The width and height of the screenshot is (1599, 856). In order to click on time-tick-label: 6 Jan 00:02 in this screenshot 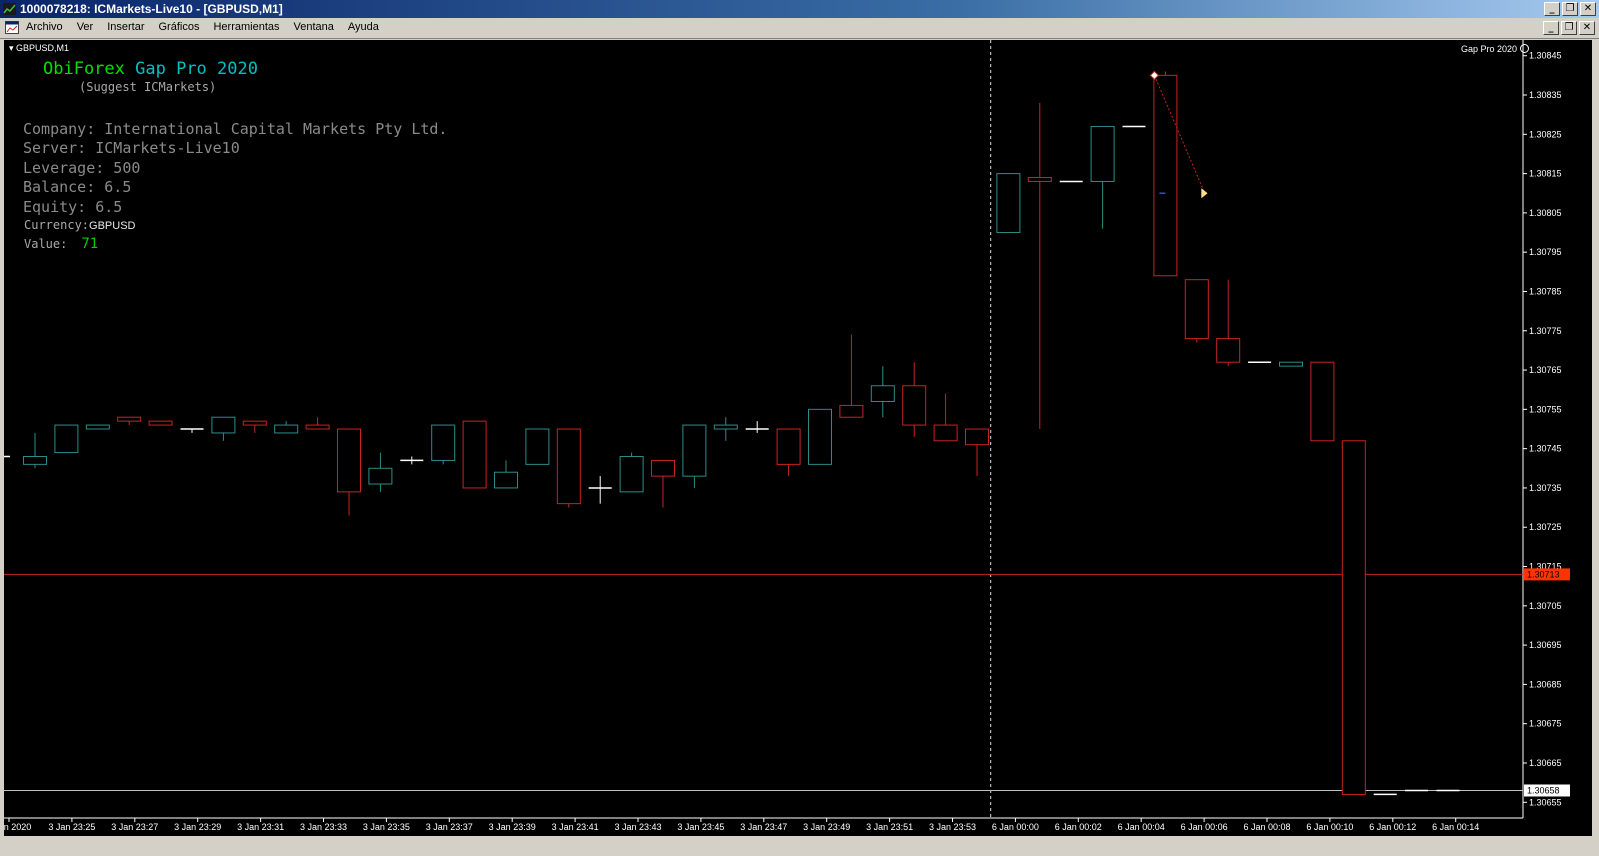, I will do `click(1078, 827)`.